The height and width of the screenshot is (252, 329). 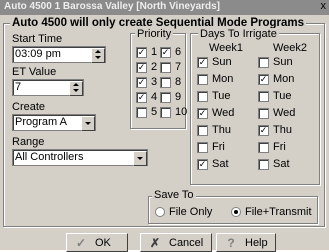 What do you see at coordinates (211, 147) in the screenshot?
I see `week1-fri-checkbox: Fri` at bounding box center [211, 147].